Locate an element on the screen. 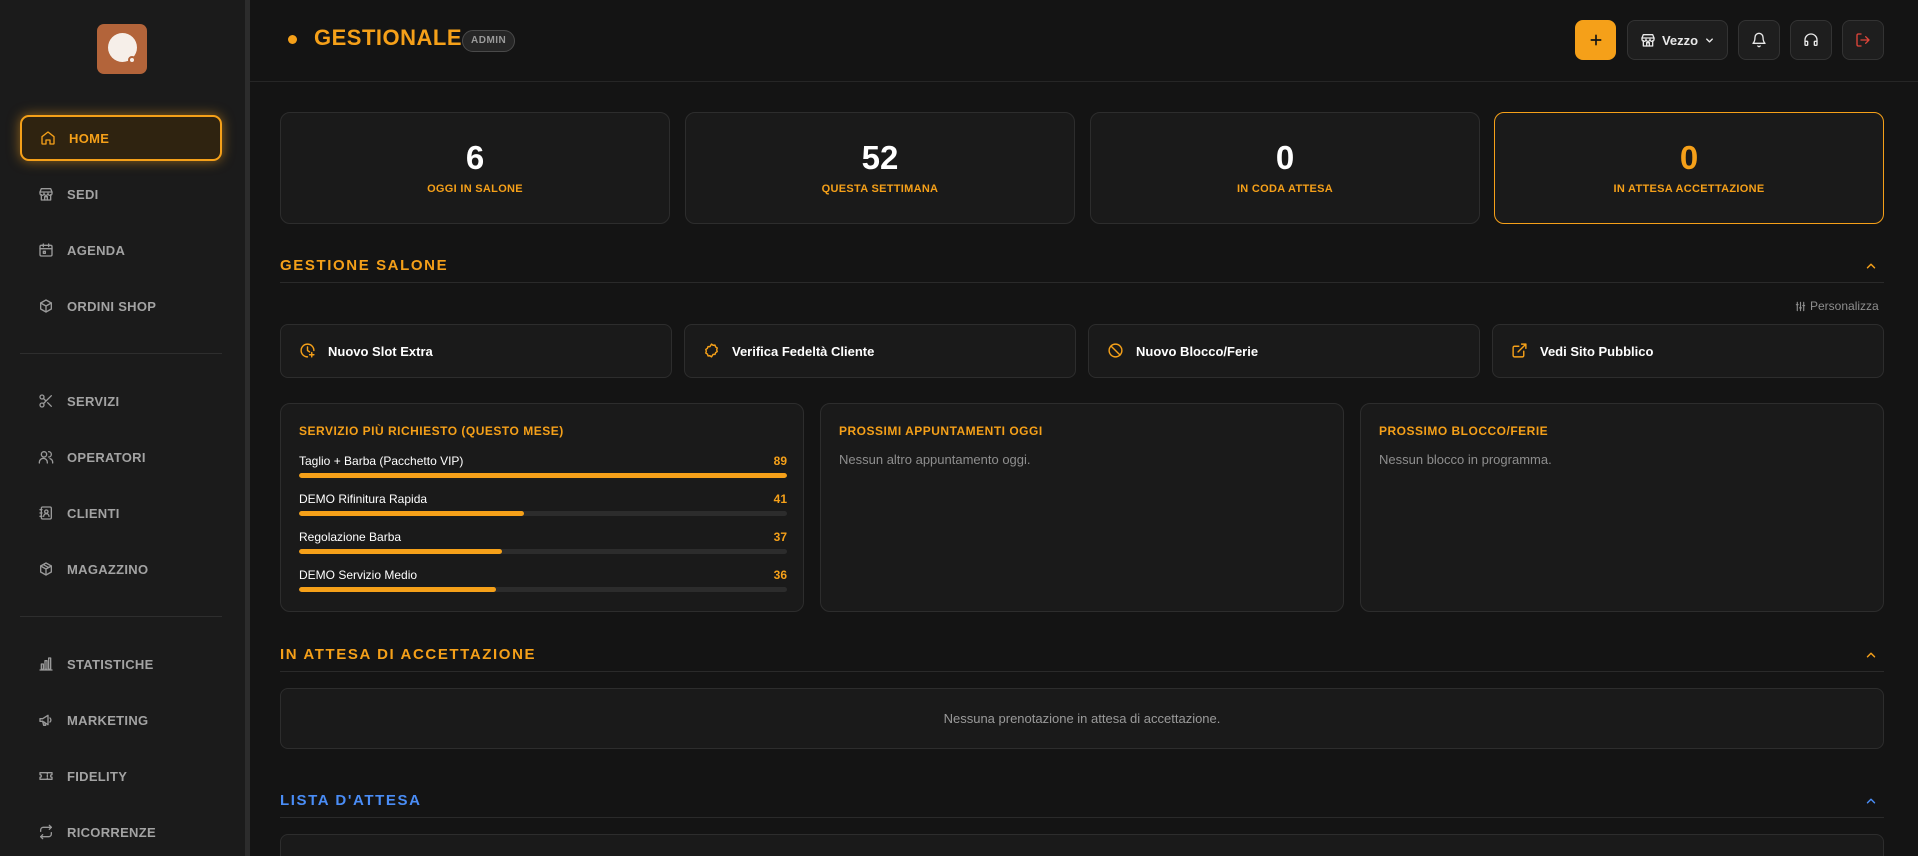 Image resolution: width=1918 pixels, height=856 pixels. users-icon is located at coordinates (46, 457).